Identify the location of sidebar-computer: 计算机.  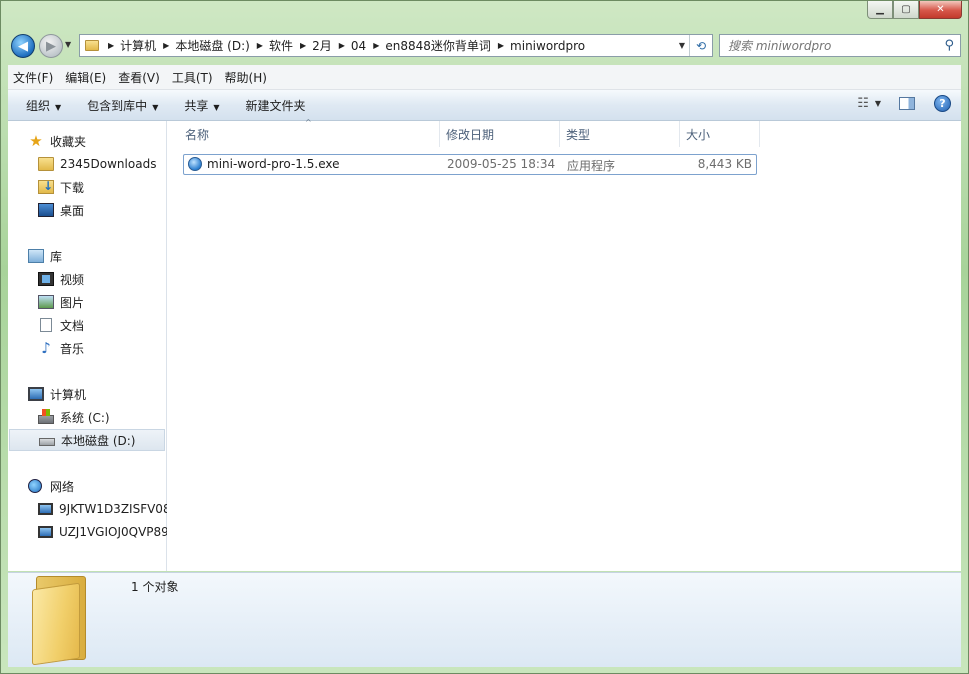
(57, 394).